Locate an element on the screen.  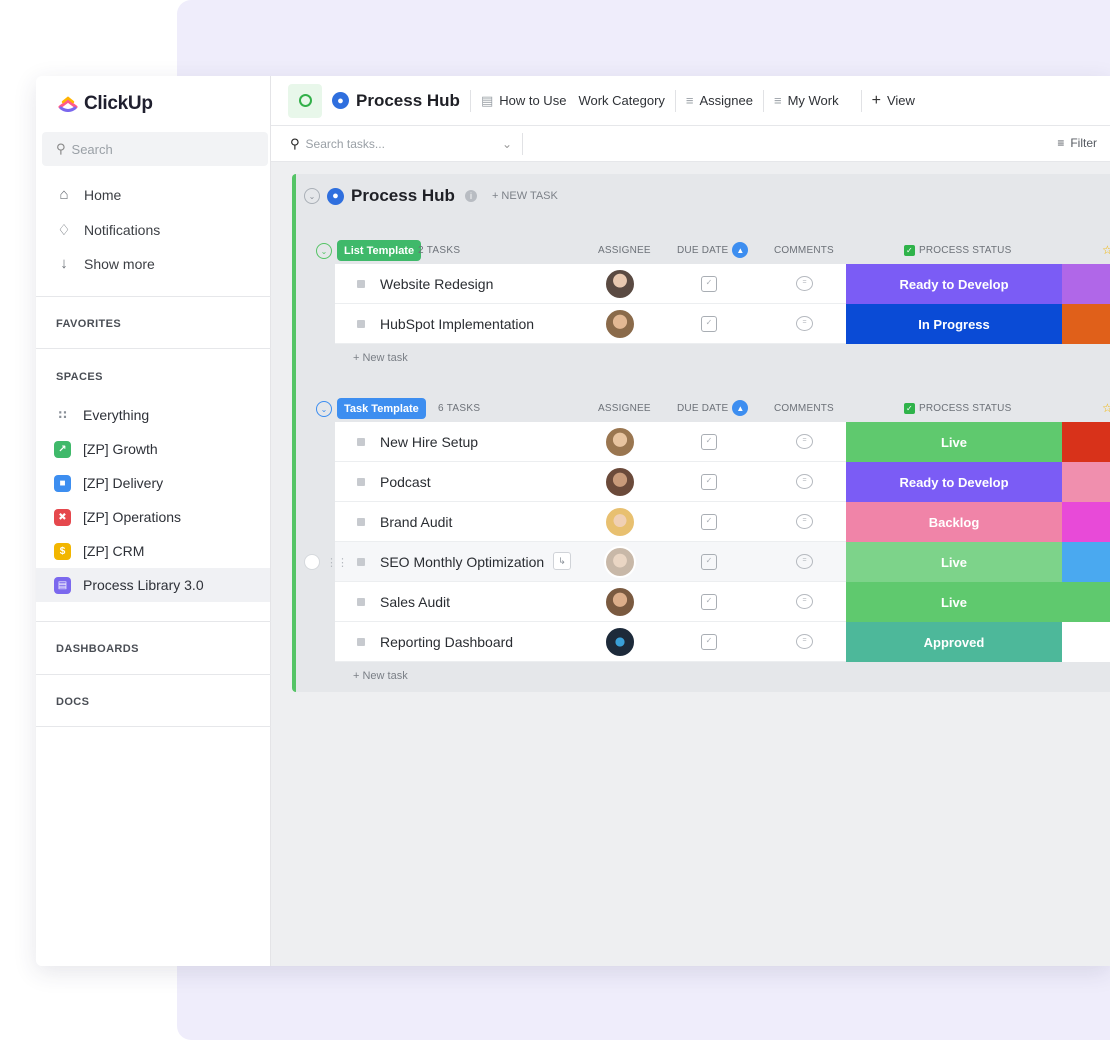
page-title: ● Process Hub is located at coordinates (396, 101).